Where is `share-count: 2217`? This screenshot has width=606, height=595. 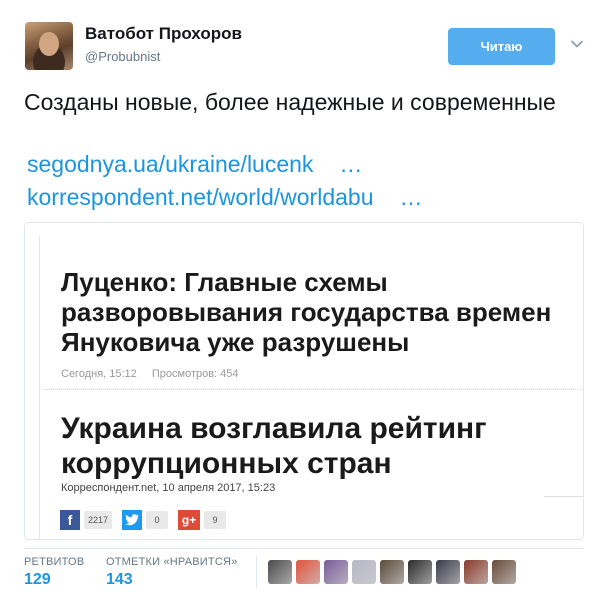 share-count: 2217 is located at coordinates (98, 520).